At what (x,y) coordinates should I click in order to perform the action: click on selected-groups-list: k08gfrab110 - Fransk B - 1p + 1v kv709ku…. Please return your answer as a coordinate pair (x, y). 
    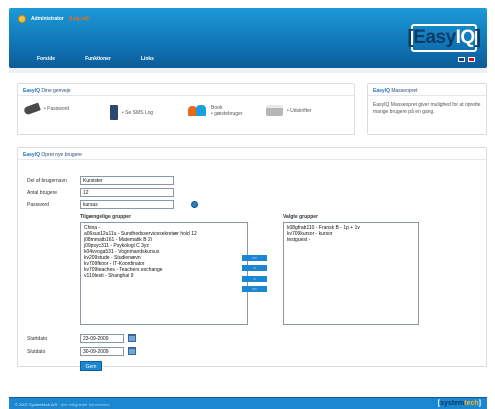
    Looking at the image, I should click on (351, 273).